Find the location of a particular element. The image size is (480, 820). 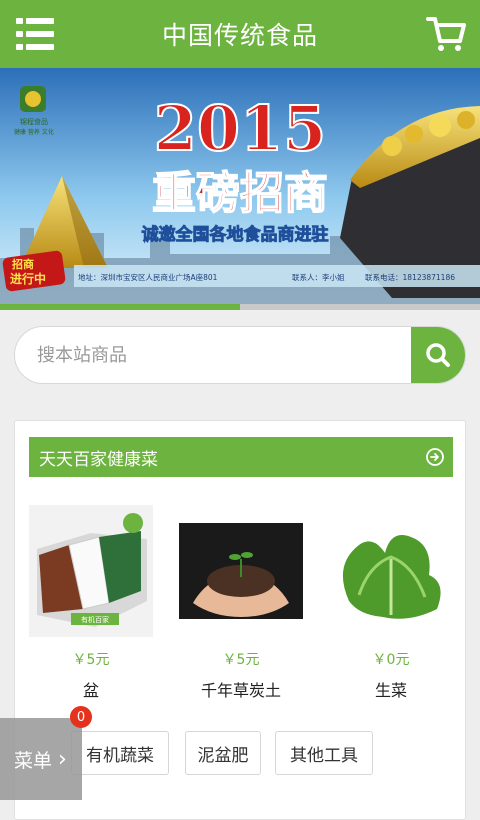

category-header: 天天百家健康菜 is located at coordinates (241, 457).